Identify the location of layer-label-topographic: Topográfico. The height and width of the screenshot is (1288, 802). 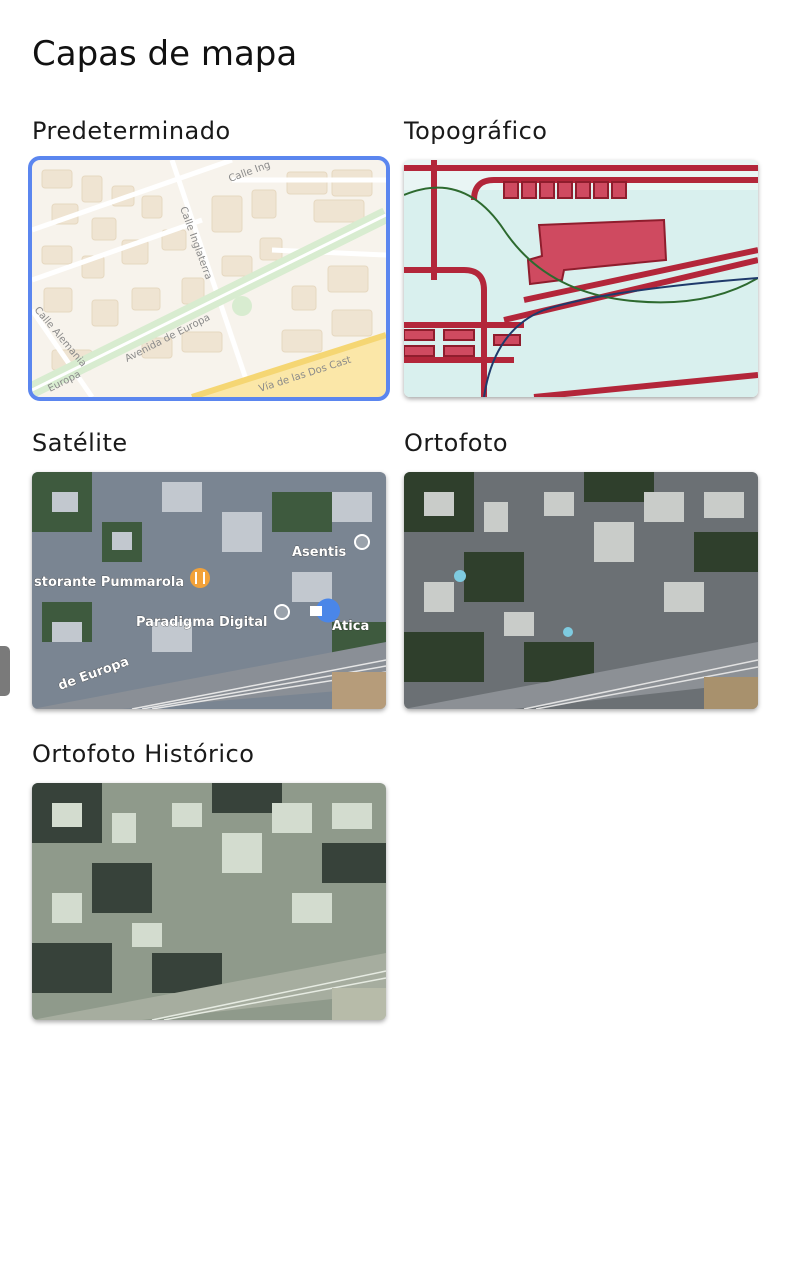
(476, 131).